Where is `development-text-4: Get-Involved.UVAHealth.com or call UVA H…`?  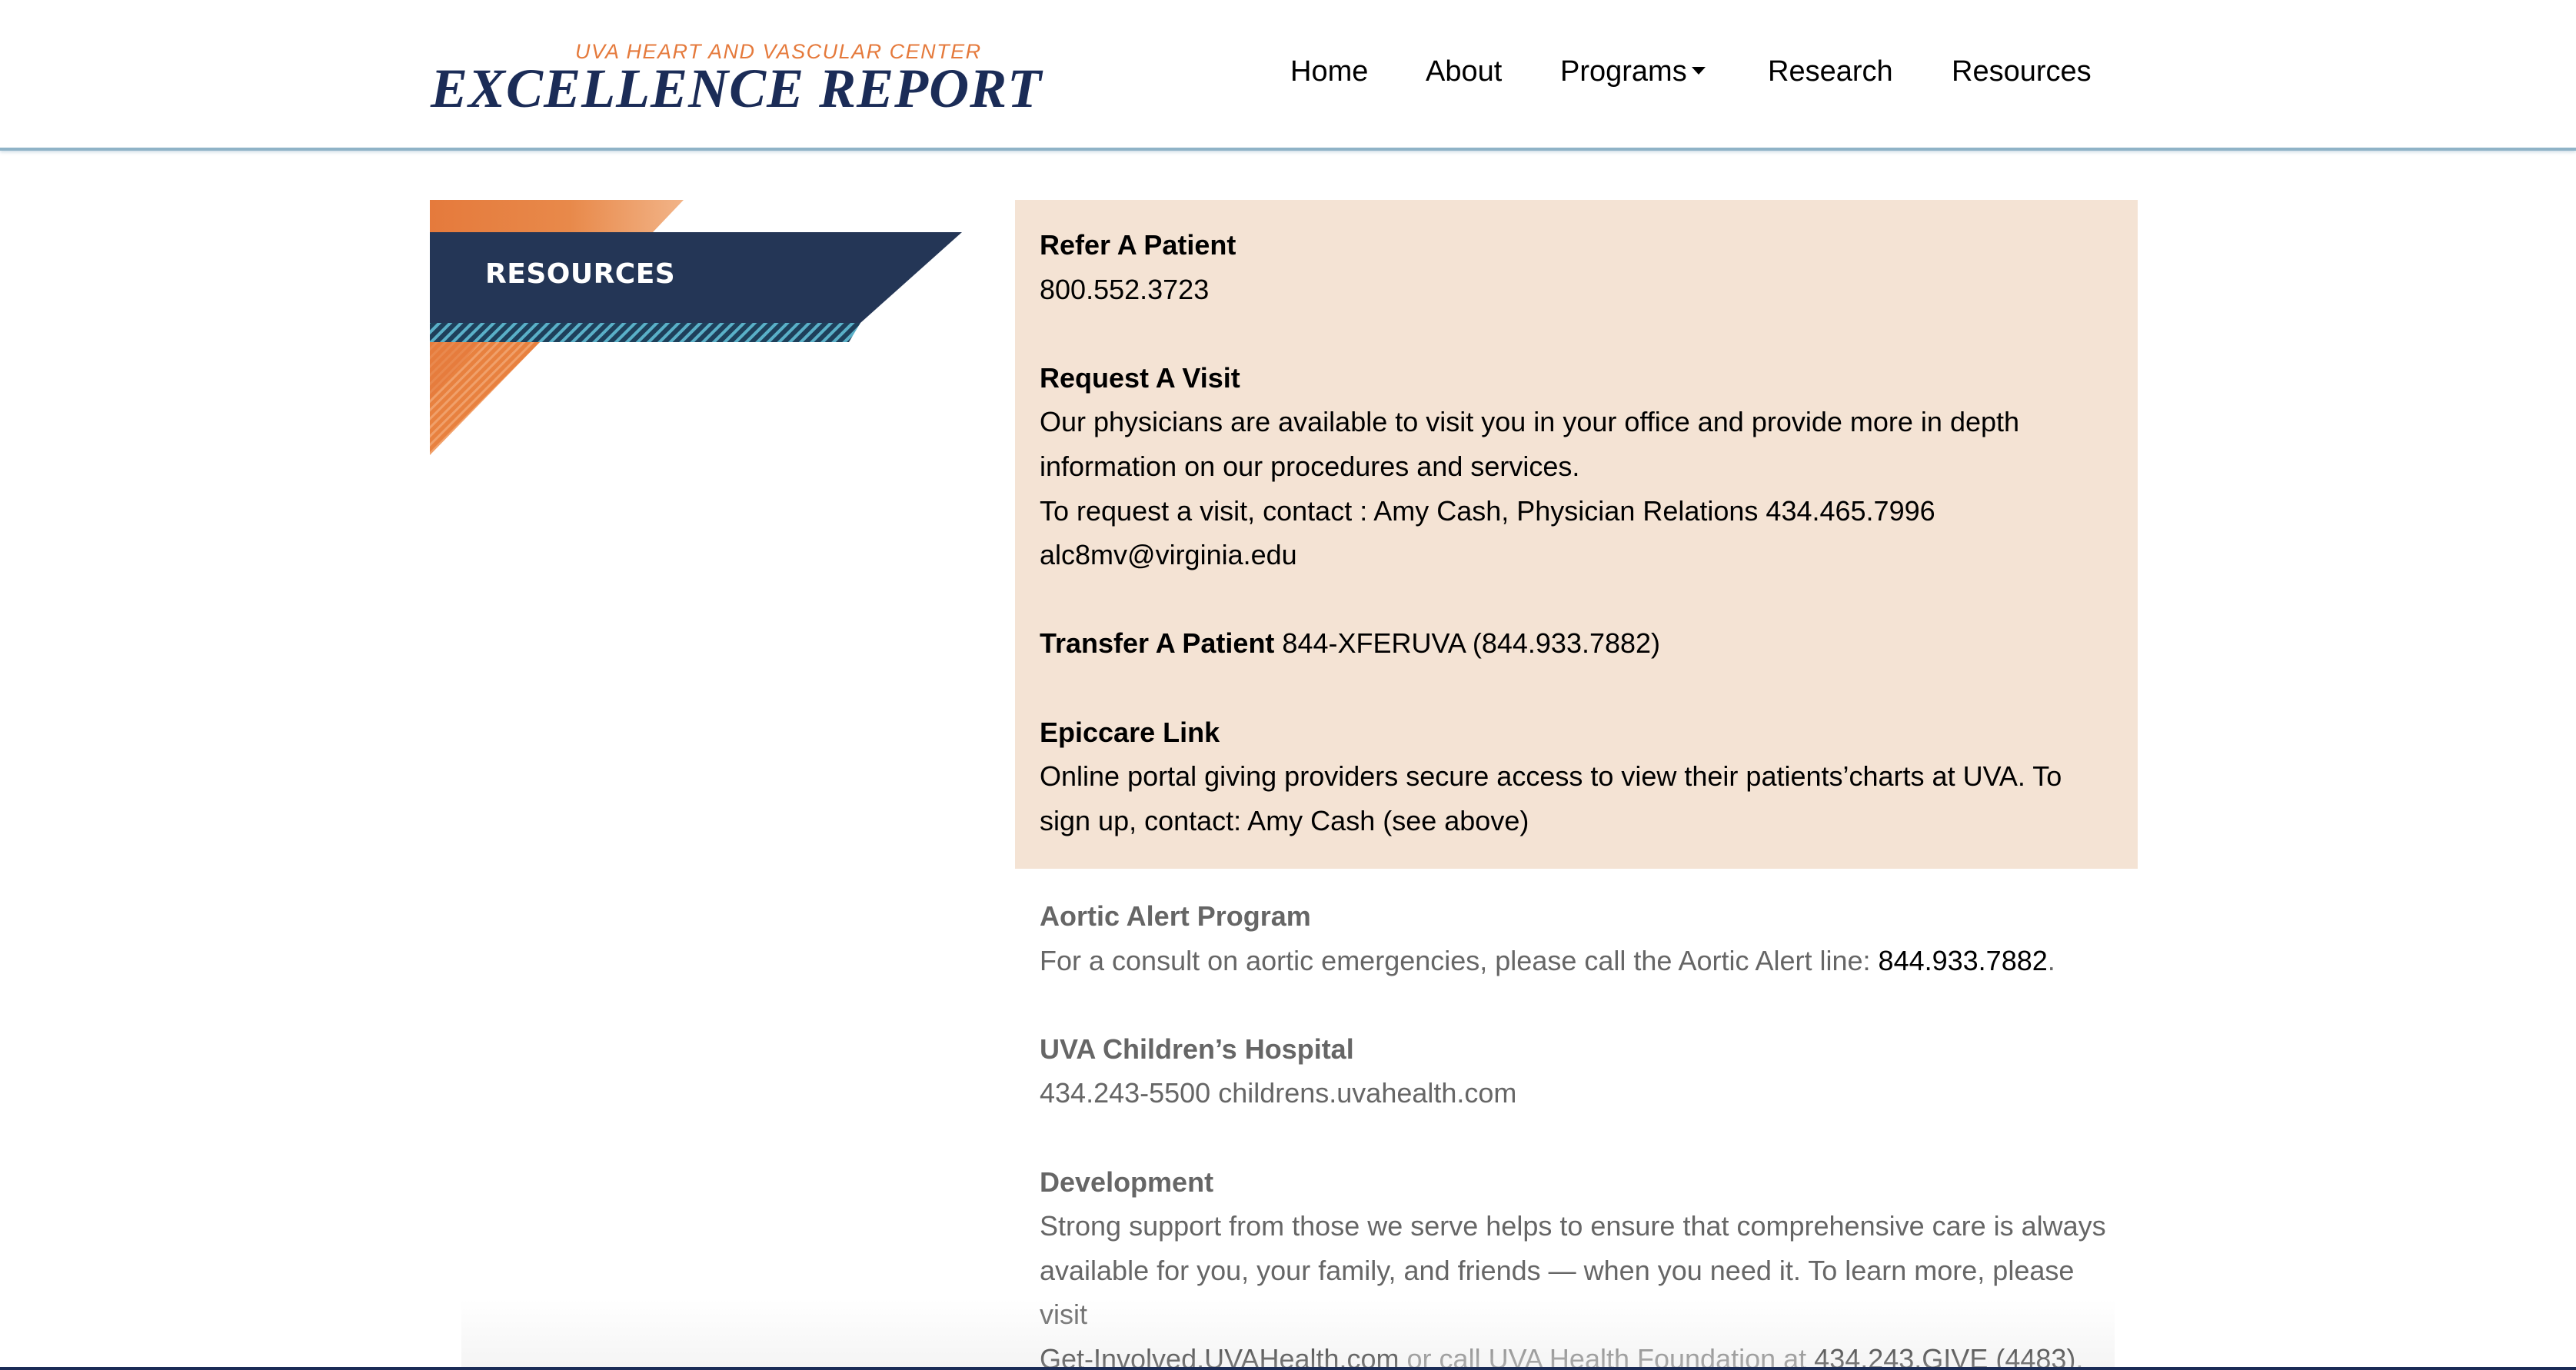 development-text-4: Get-Involved.UVAHealth.com or call UVA H… is located at coordinates (1582, 1353).